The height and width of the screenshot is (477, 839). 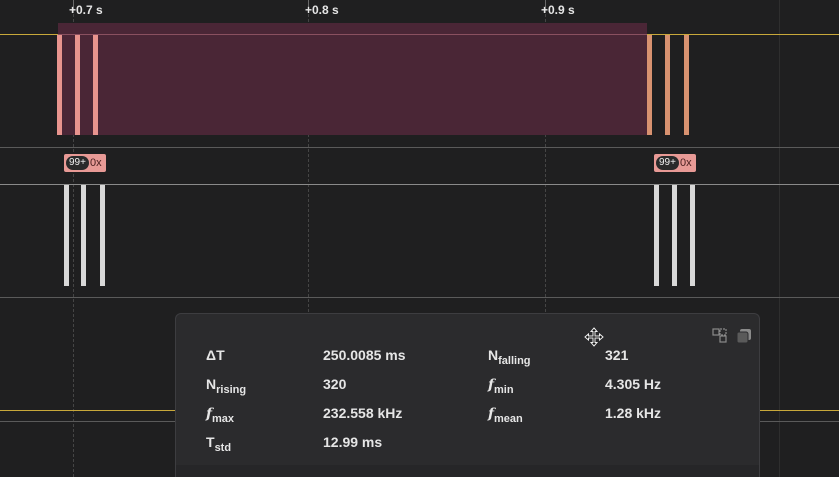 What do you see at coordinates (594, 337) in the screenshot?
I see `move-cursor-icon` at bounding box center [594, 337].